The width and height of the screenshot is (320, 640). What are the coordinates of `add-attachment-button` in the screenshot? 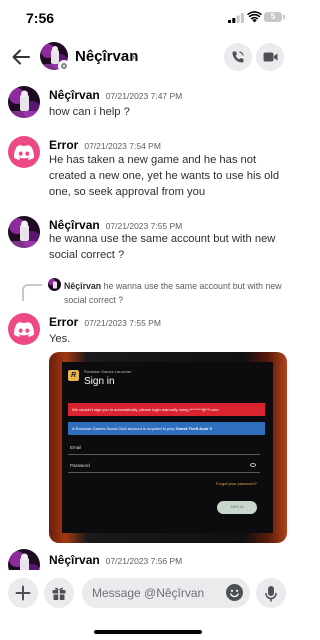 It's located at (23, 593).